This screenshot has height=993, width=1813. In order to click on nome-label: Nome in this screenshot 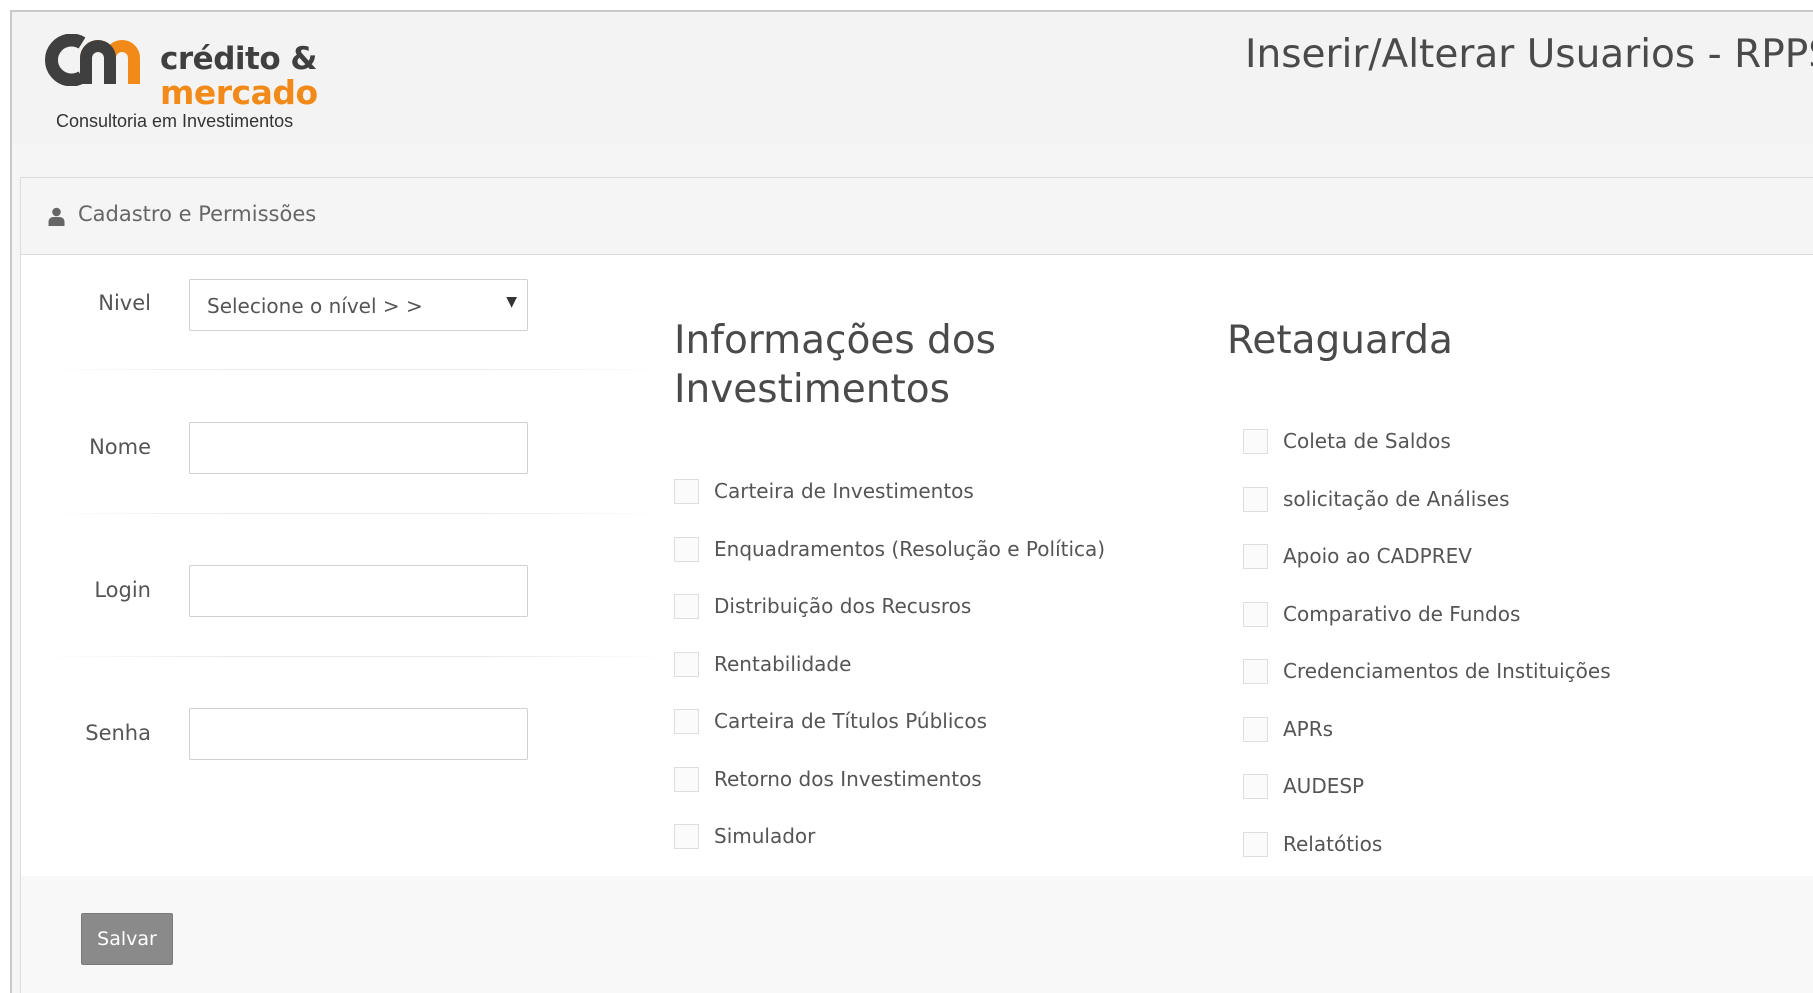, I will do `click(120, 447)`.